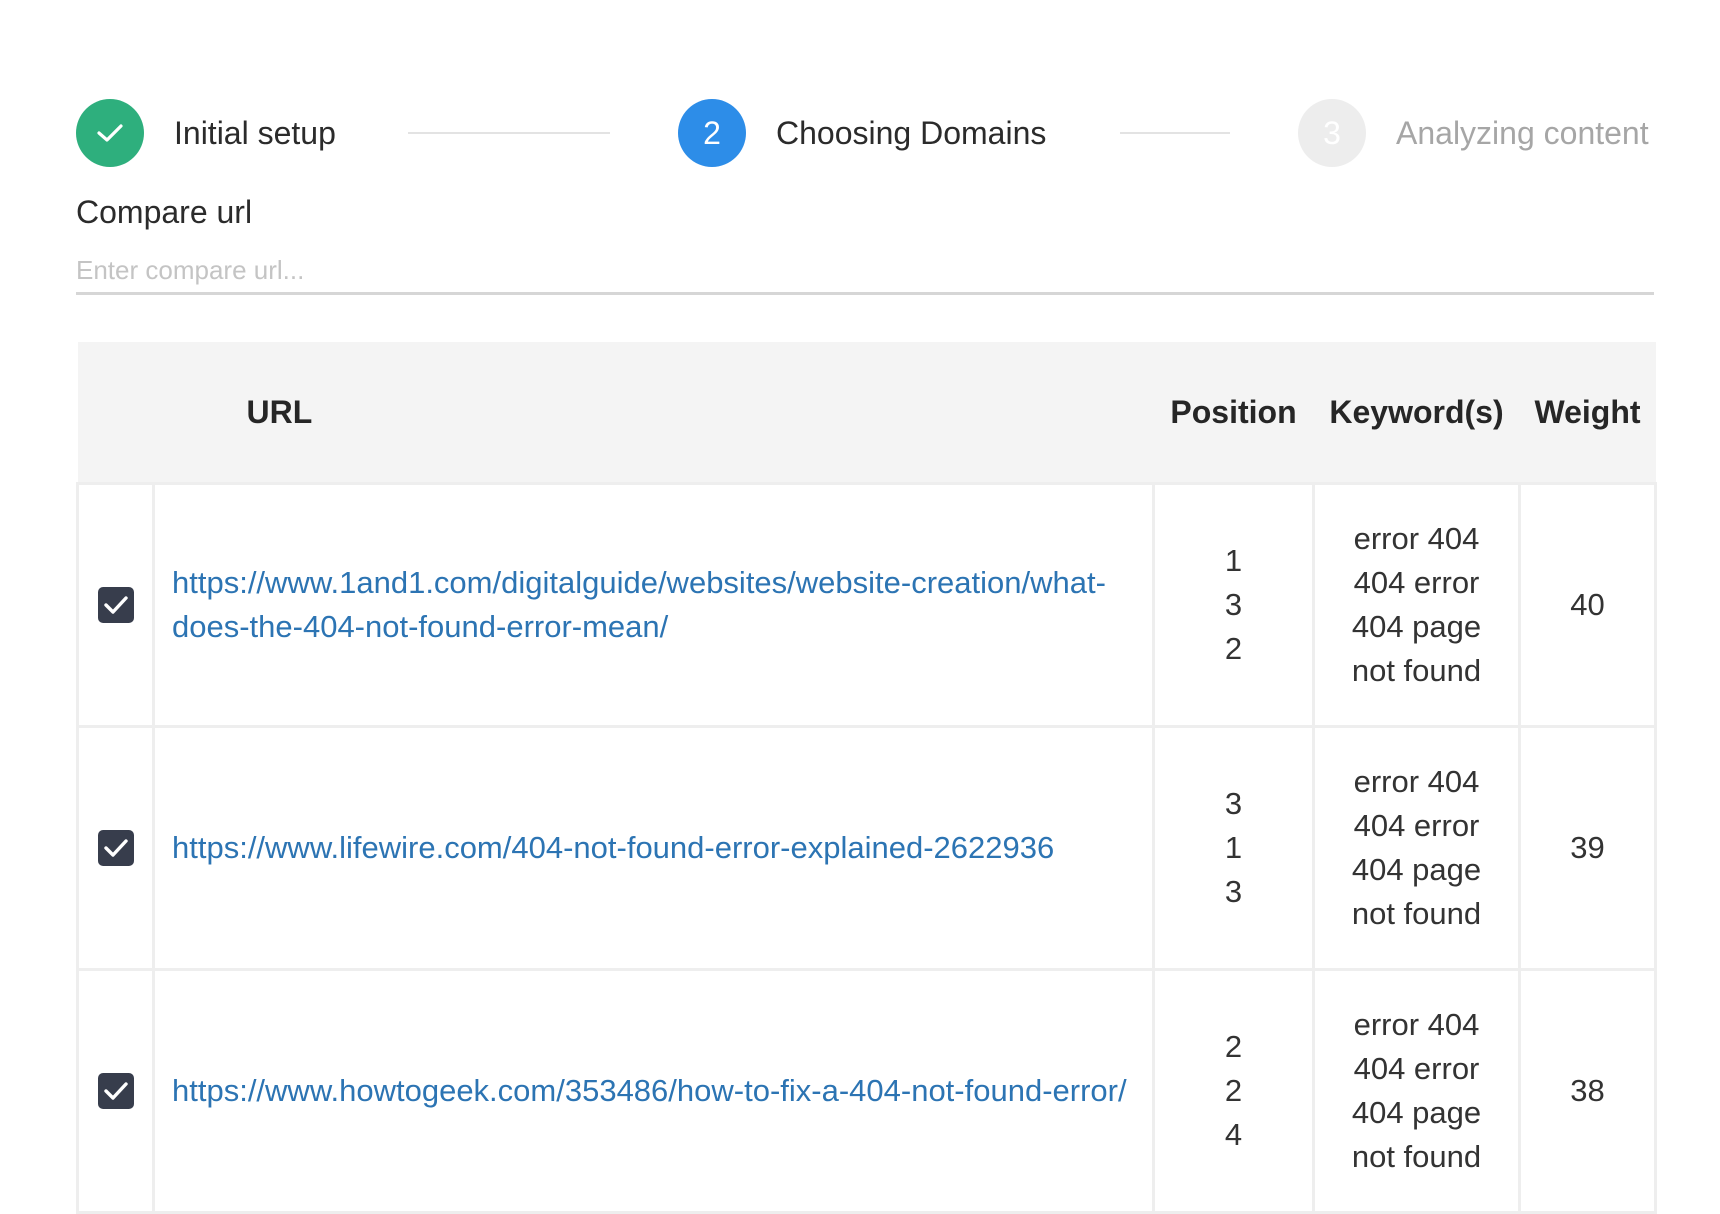 The image size is (1720, 1214). Describe the element at coordinates (1522, 132) in the screenshot. I see `step-3-label: Analyzing content` at that location.